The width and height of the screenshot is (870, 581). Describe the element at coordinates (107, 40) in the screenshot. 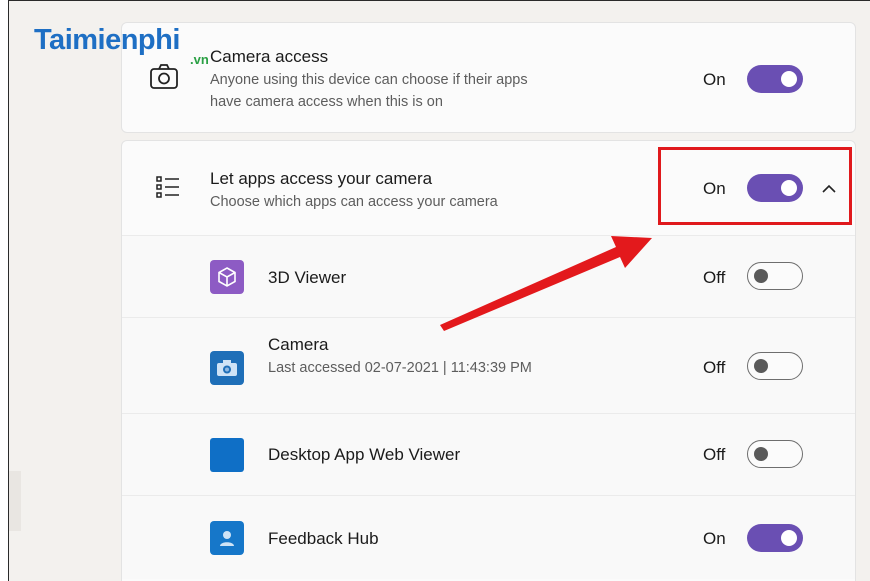

I see `watermark-logo: Taimienphi` at that location.